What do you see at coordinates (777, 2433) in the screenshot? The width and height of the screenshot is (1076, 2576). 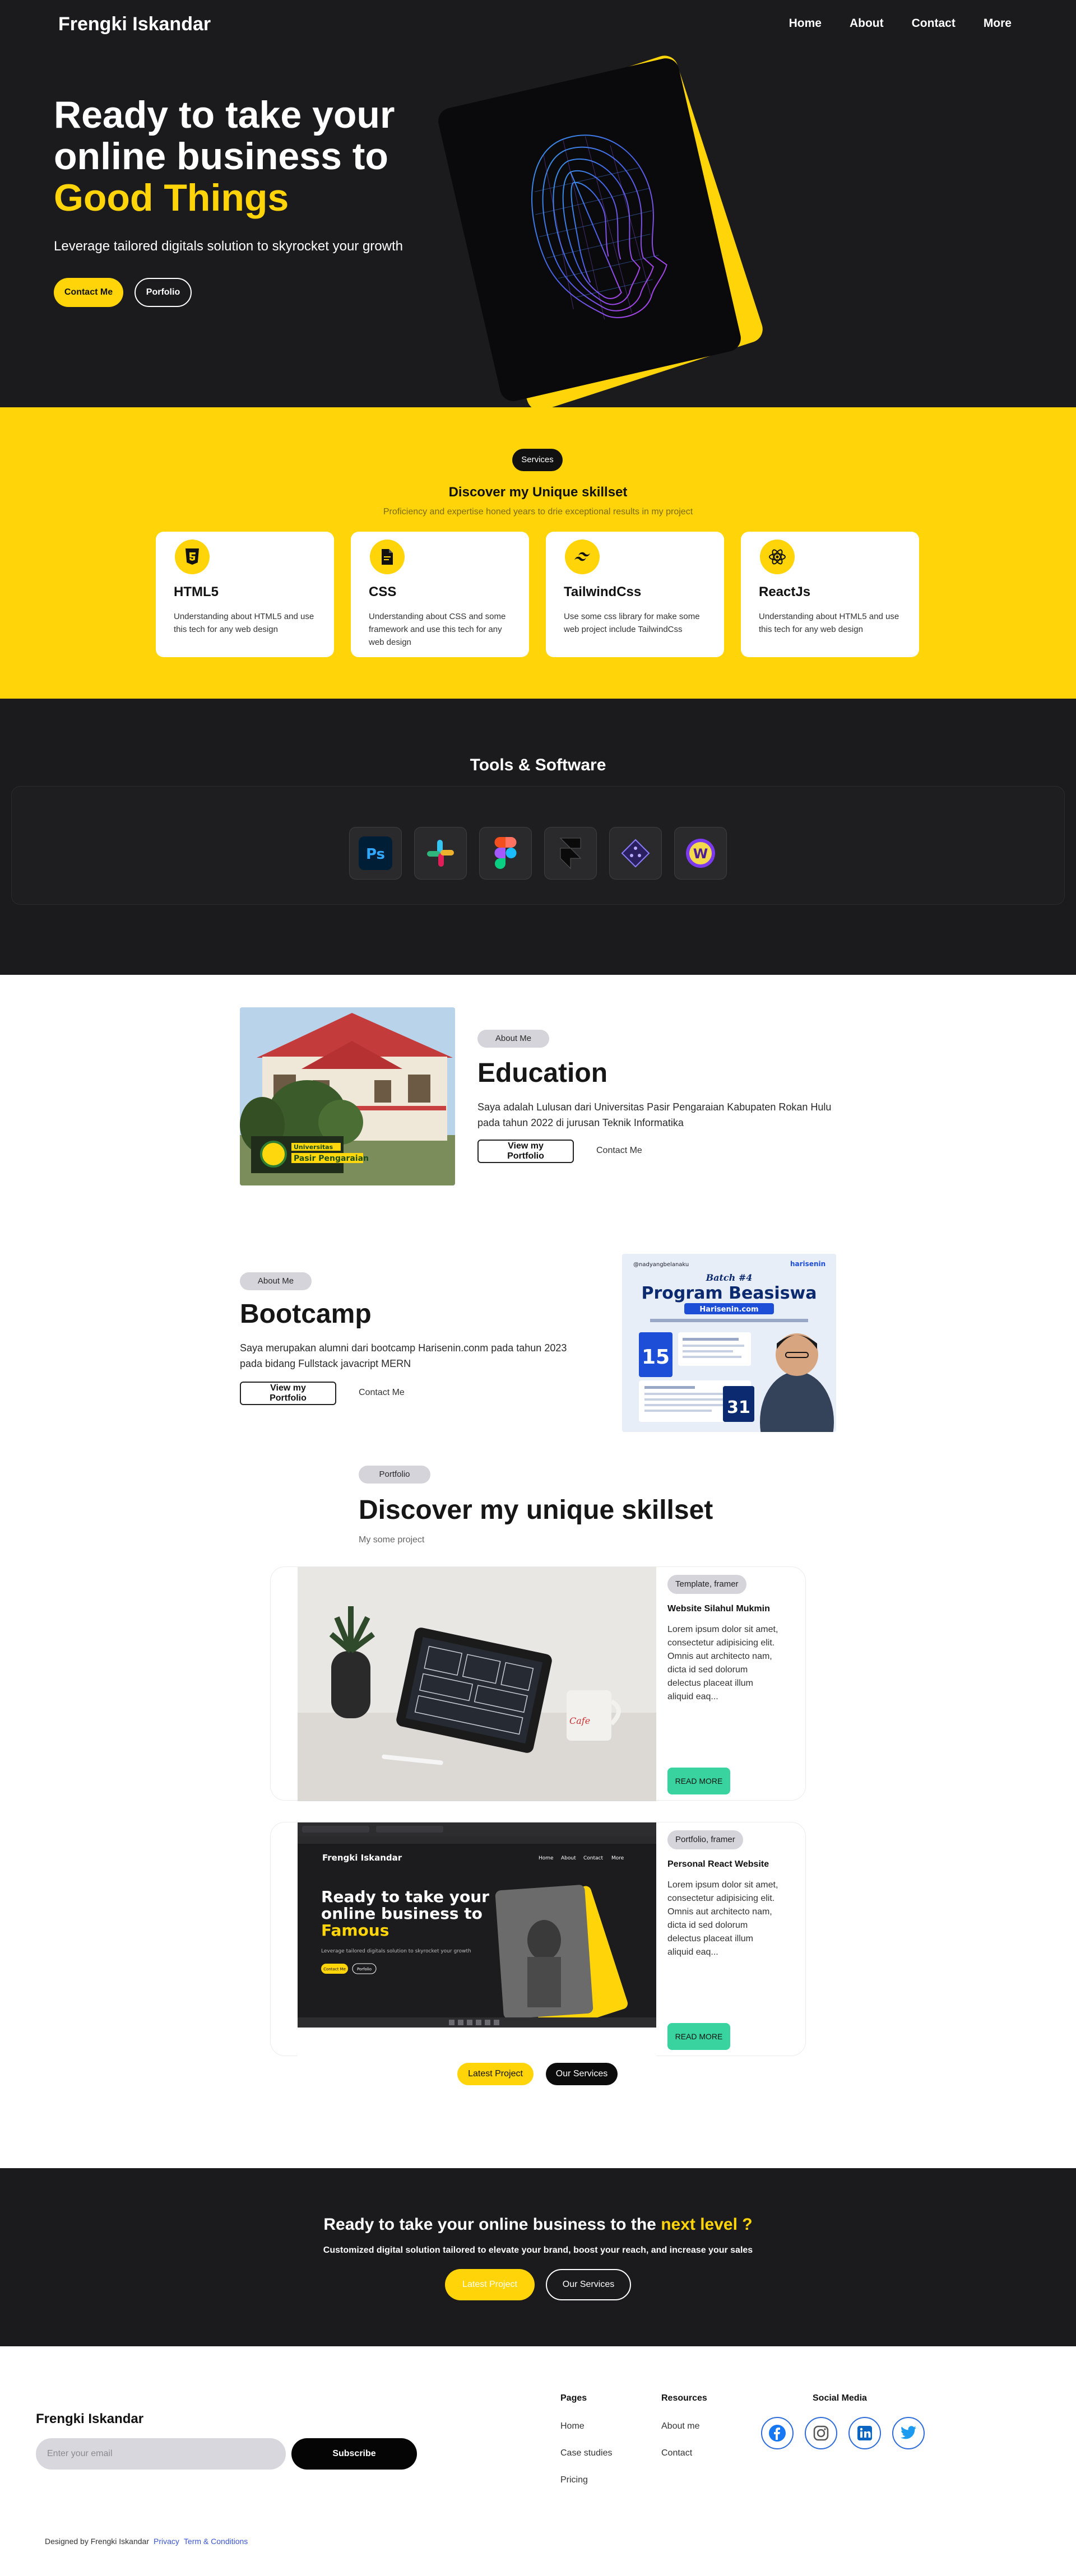 I see `facebook-icon` at bounding box center [777, 2433].